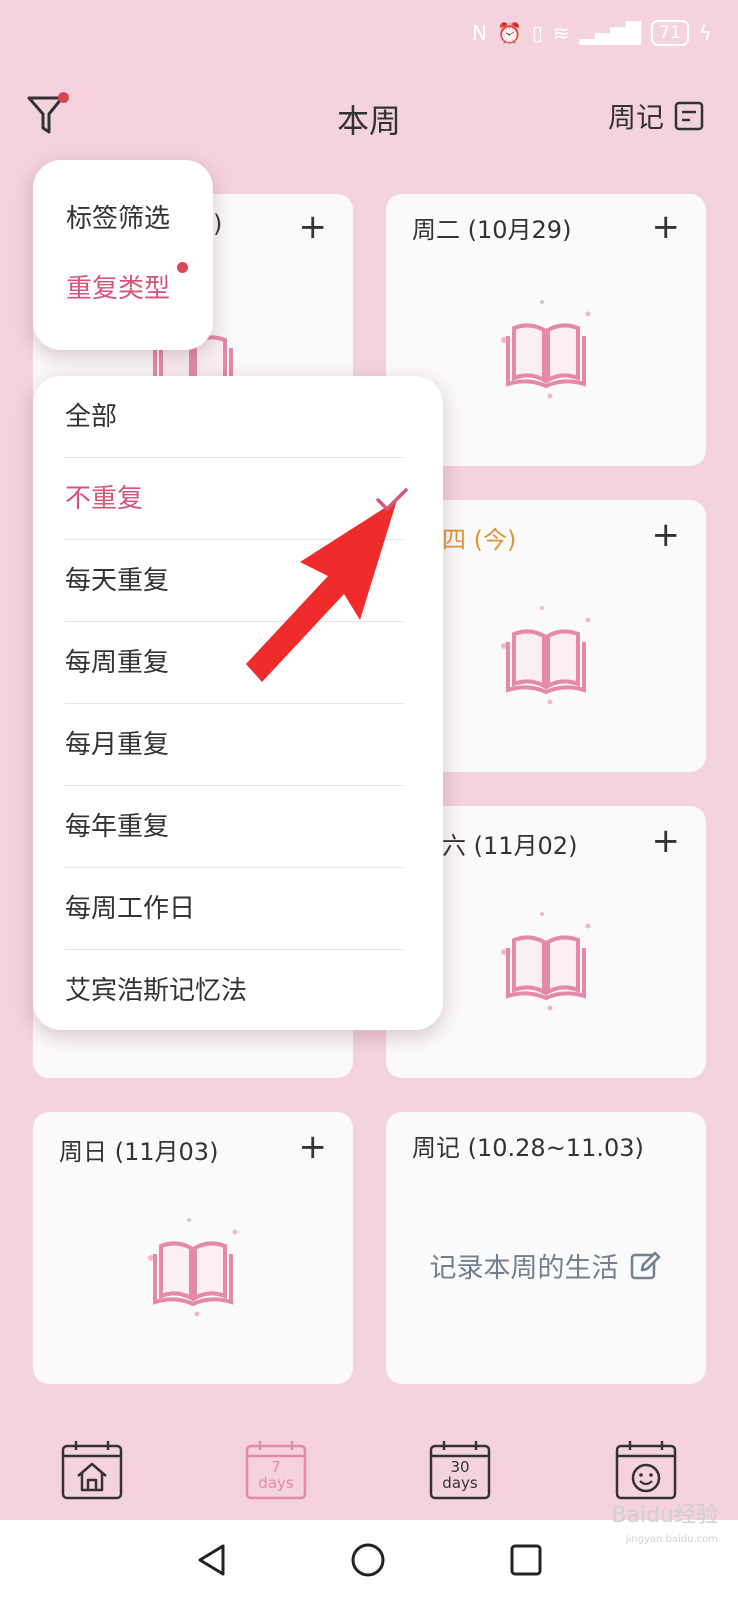 Image resolution: width=738 pixels, height=1600 pixels. I want to click on day-card-title: 周二 (10月29), so click(492, 230).